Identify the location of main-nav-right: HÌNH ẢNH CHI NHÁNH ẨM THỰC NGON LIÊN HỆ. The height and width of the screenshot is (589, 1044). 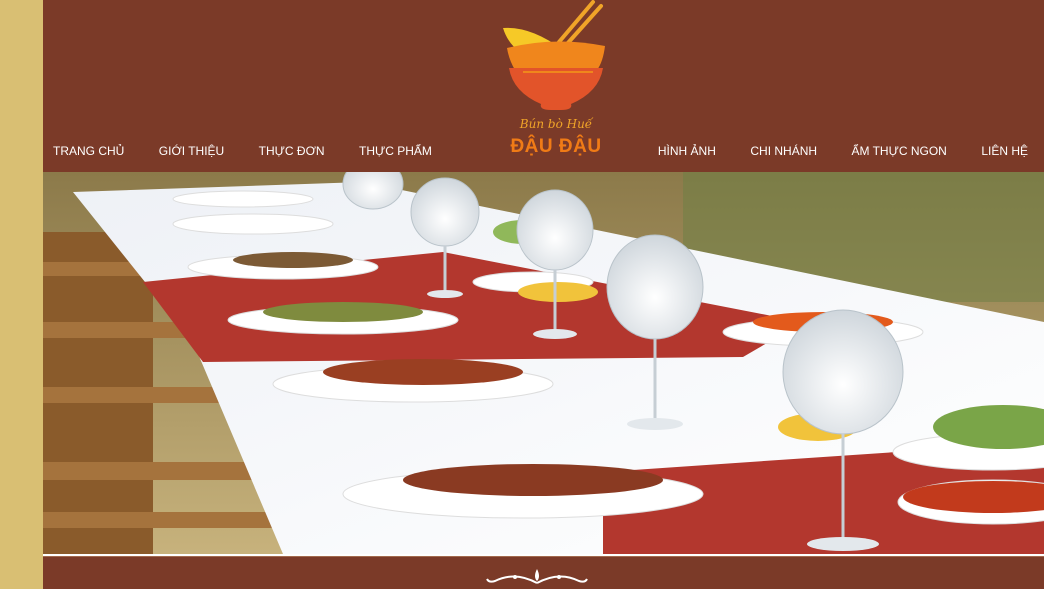
(843, 150).